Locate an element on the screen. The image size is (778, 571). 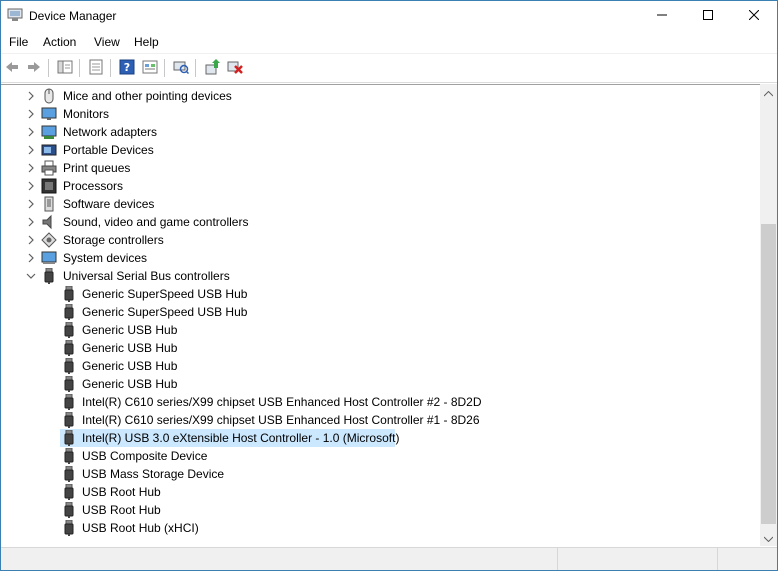
minimize-button is located at coordinates (662, 16).